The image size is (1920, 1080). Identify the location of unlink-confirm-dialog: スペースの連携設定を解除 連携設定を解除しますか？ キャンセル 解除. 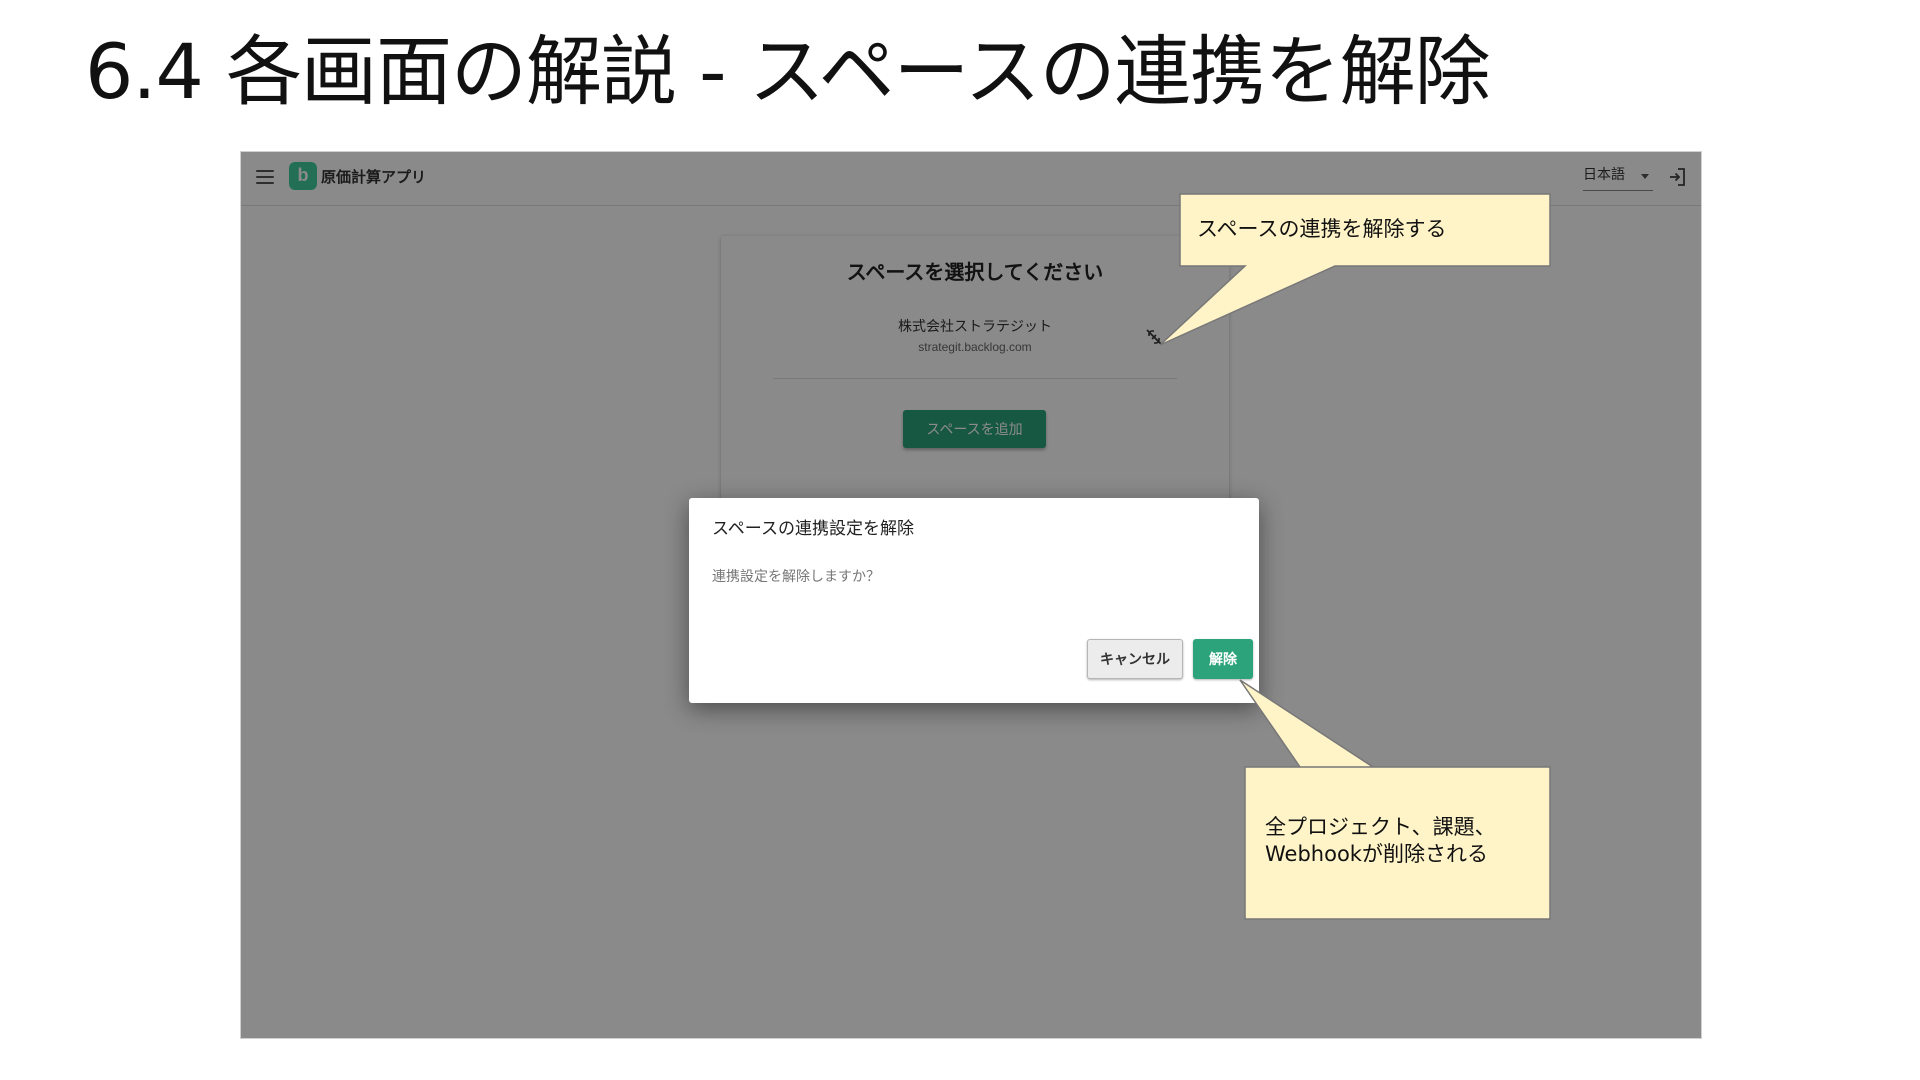
(974, 600).